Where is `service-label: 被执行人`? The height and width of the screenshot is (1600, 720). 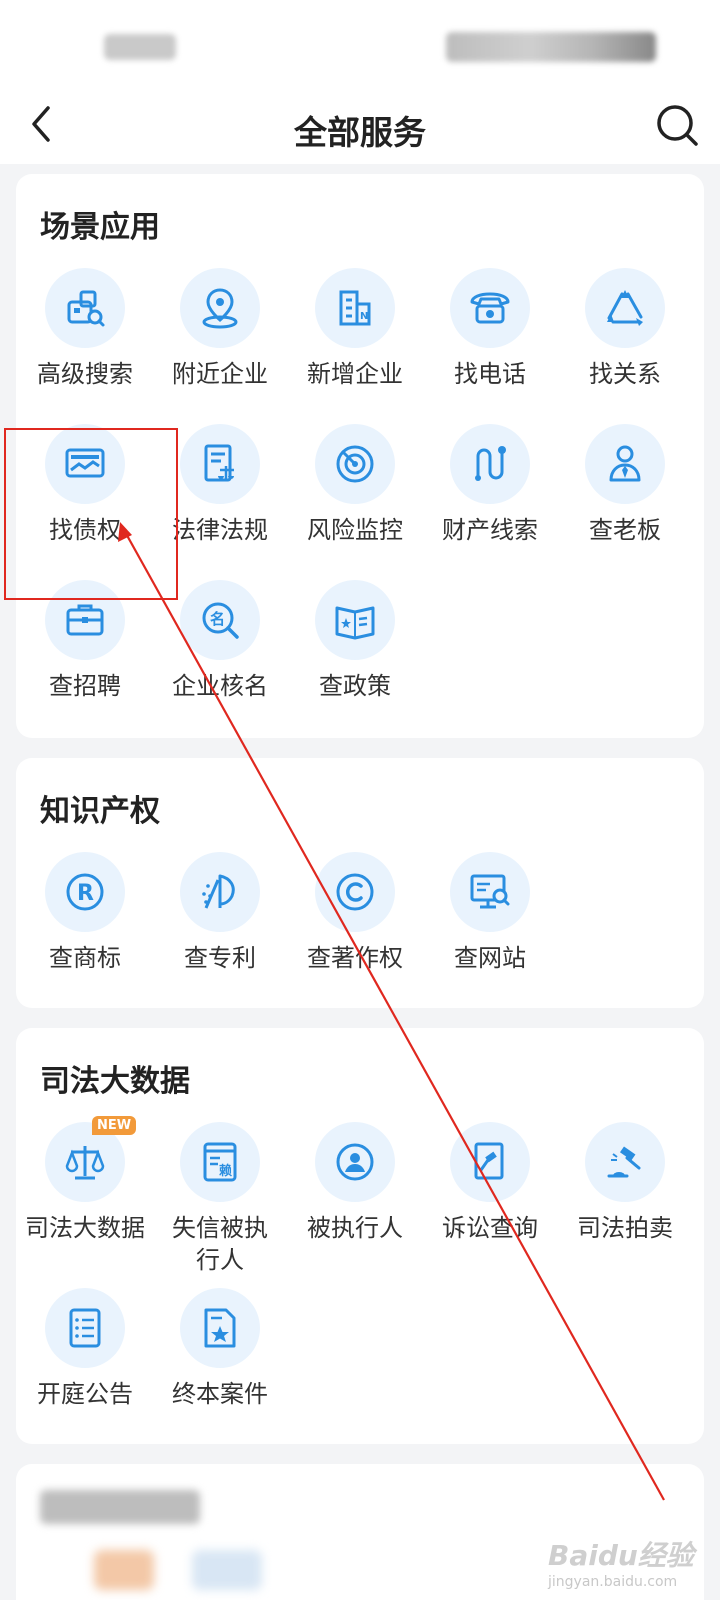 service-label: 被执行人 is located at coordinates (355, 1228).